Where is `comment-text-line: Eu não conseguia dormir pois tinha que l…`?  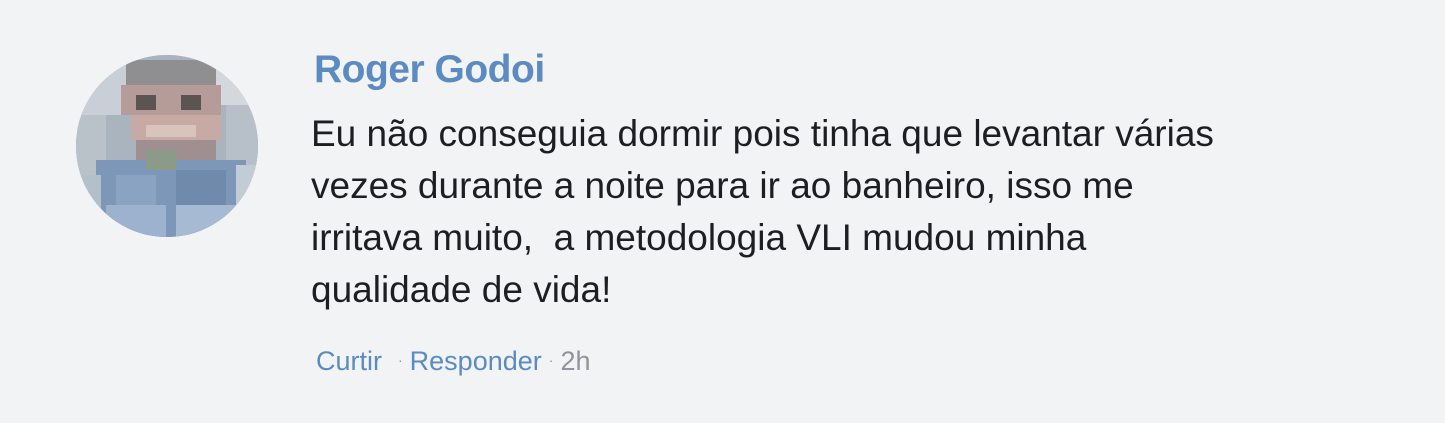
comment-text-line: Eu não conseguia dormir pois tinha que l… is located at coordinates (762, 133).